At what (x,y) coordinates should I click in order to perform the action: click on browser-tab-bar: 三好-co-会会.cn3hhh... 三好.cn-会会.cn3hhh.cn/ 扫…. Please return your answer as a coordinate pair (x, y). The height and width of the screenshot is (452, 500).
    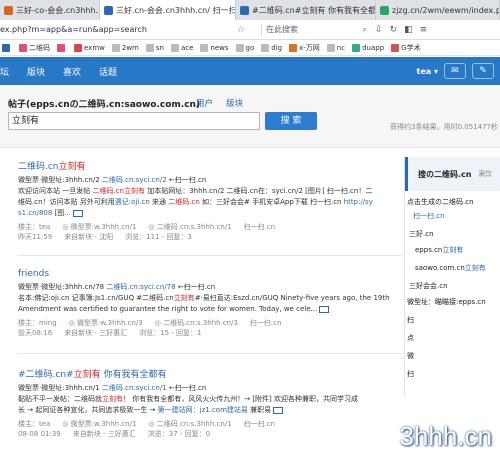
    Looking at the image, I should click on (250, 10).